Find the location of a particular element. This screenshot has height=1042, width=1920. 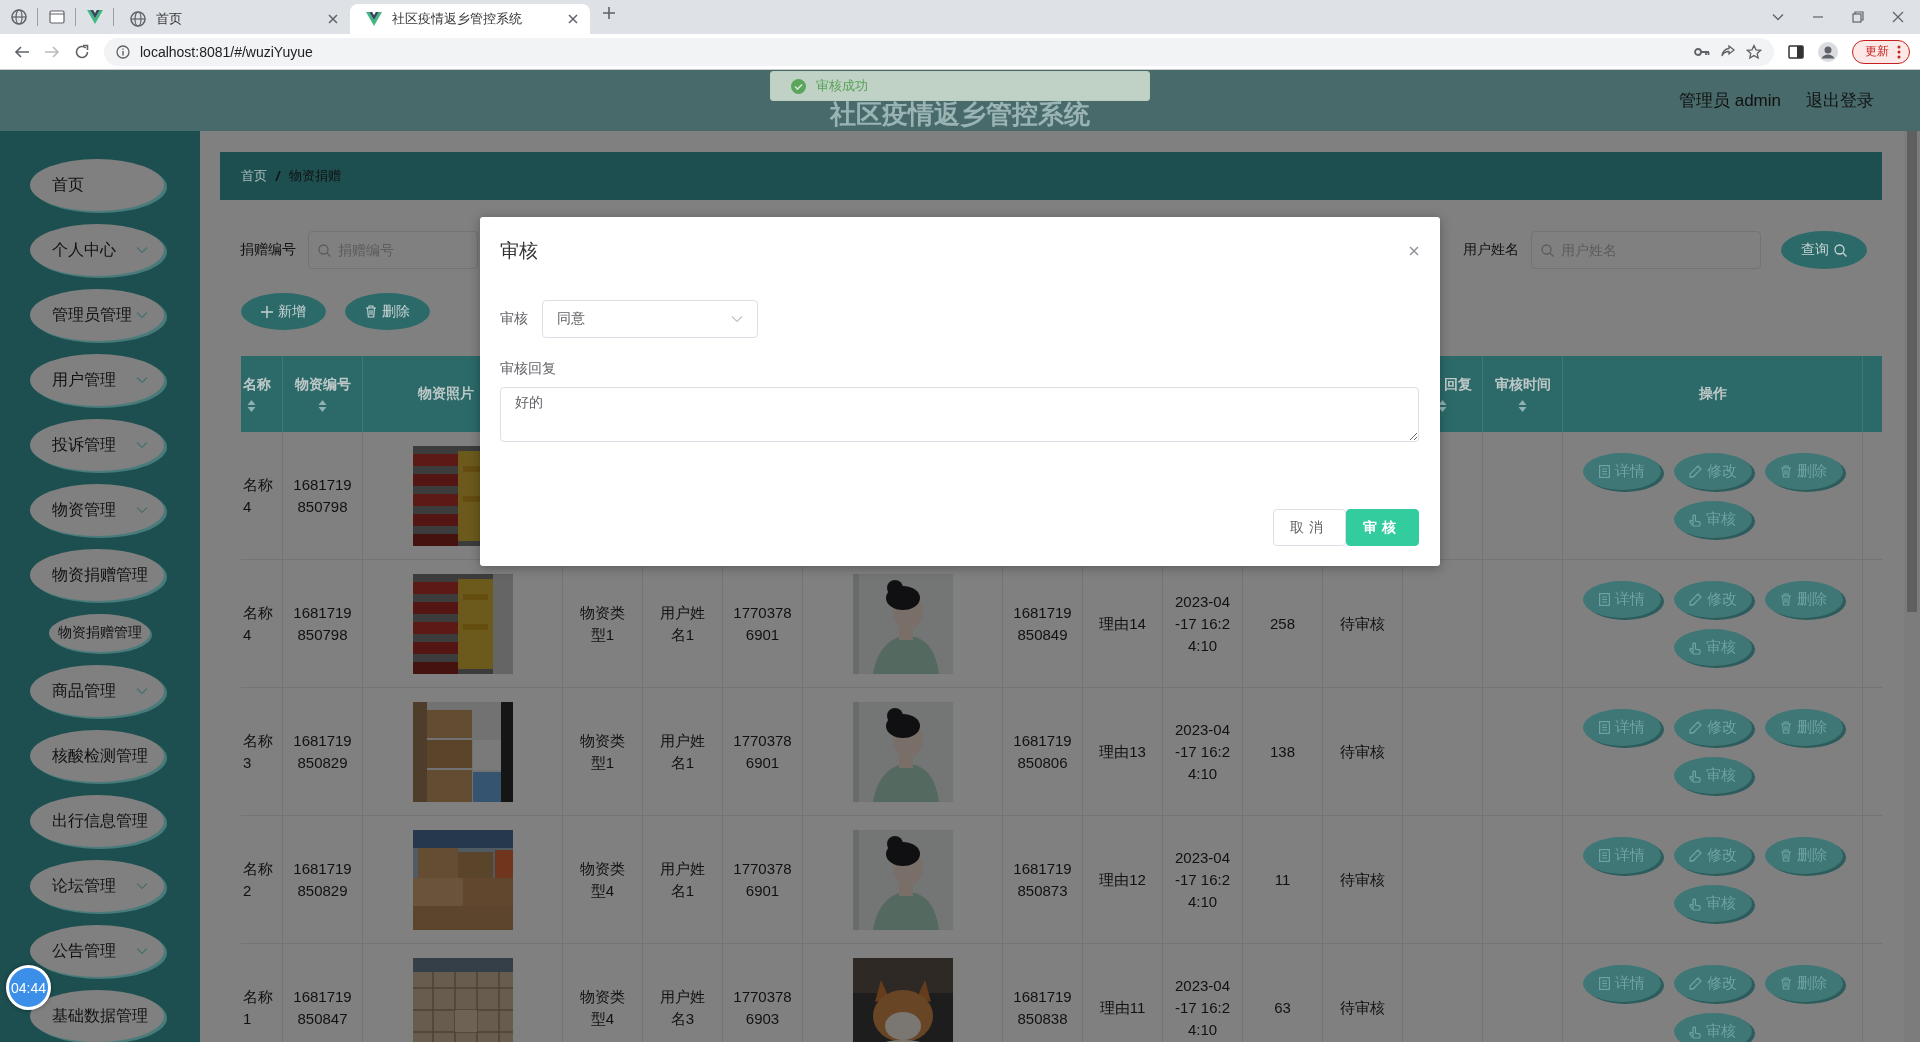

info-icon is located at coordinates (123, 51).